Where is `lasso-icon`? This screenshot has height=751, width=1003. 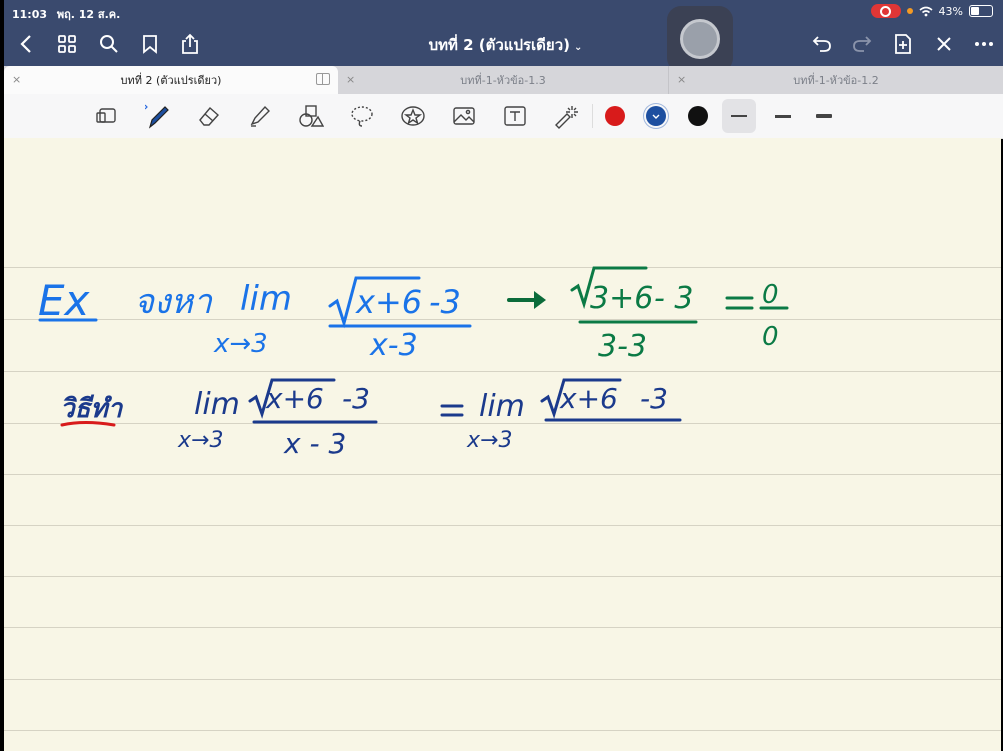 lasso-icon is located at coordinates (362, 116).